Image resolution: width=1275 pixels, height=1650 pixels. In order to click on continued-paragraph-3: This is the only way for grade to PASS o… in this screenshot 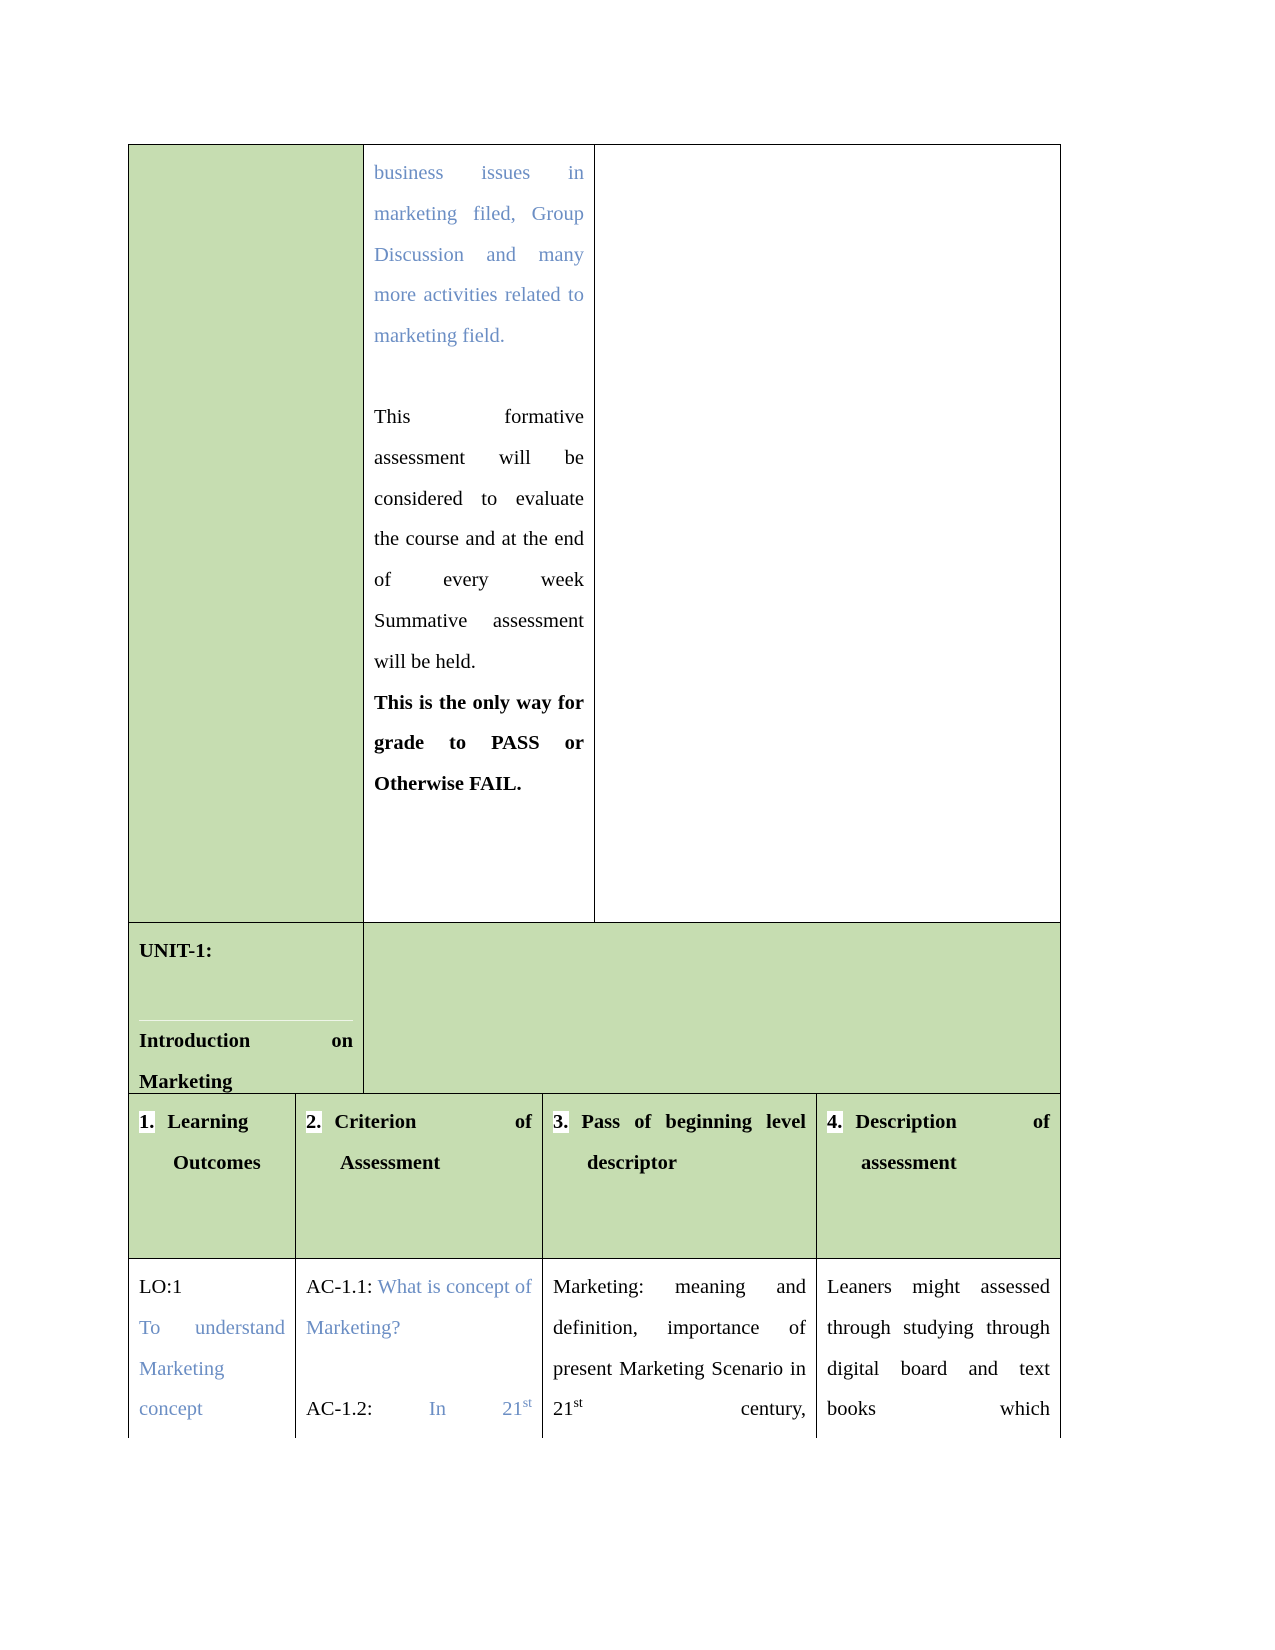, I will do `click(479, 743)`.